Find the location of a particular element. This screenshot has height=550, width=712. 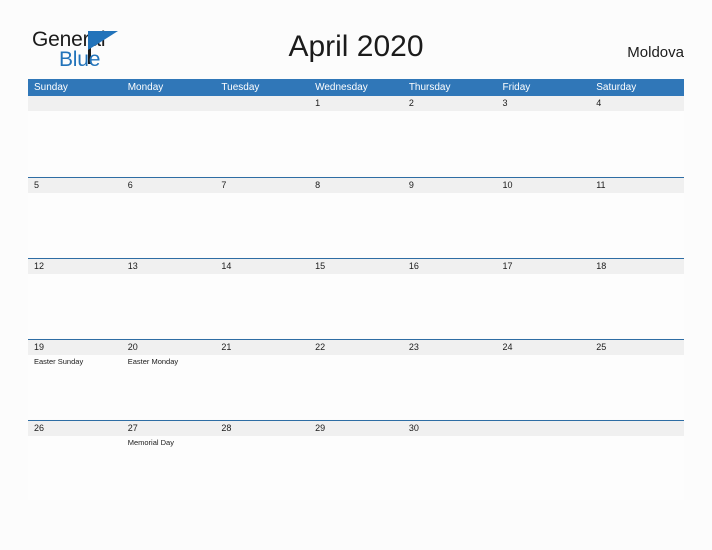

country-label: Moldova is located at coordinates (655, 52).